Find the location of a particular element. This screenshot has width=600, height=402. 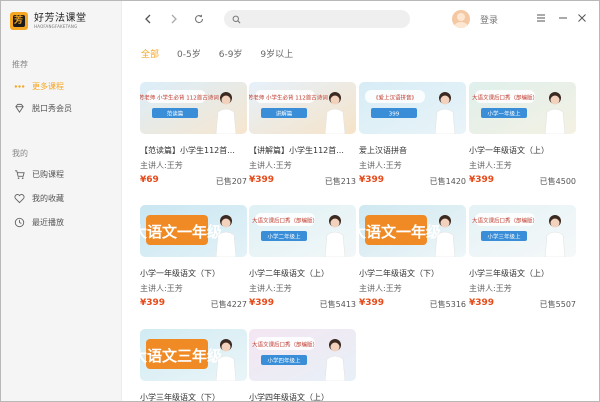

avatar is located at coordinates (461, 19).